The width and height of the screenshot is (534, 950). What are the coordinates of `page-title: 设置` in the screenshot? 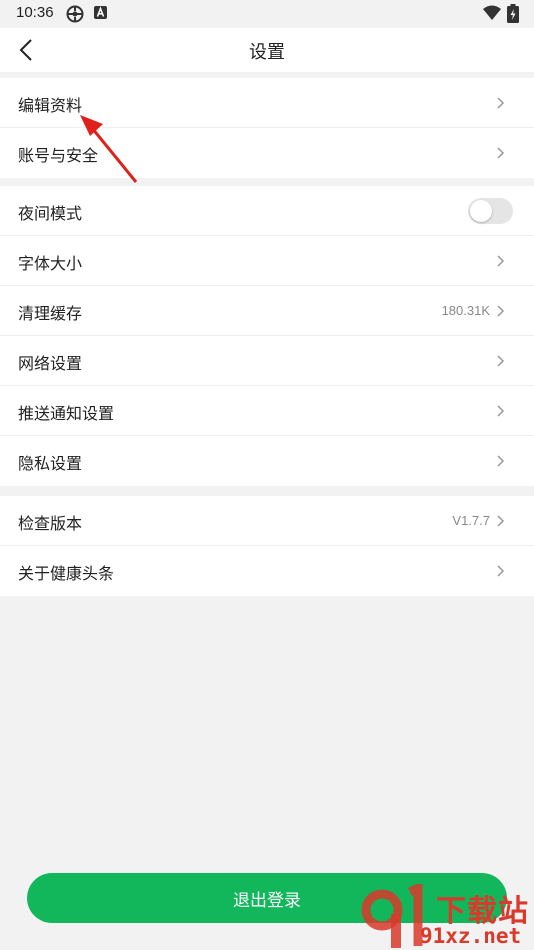 It's located at (267, 52).